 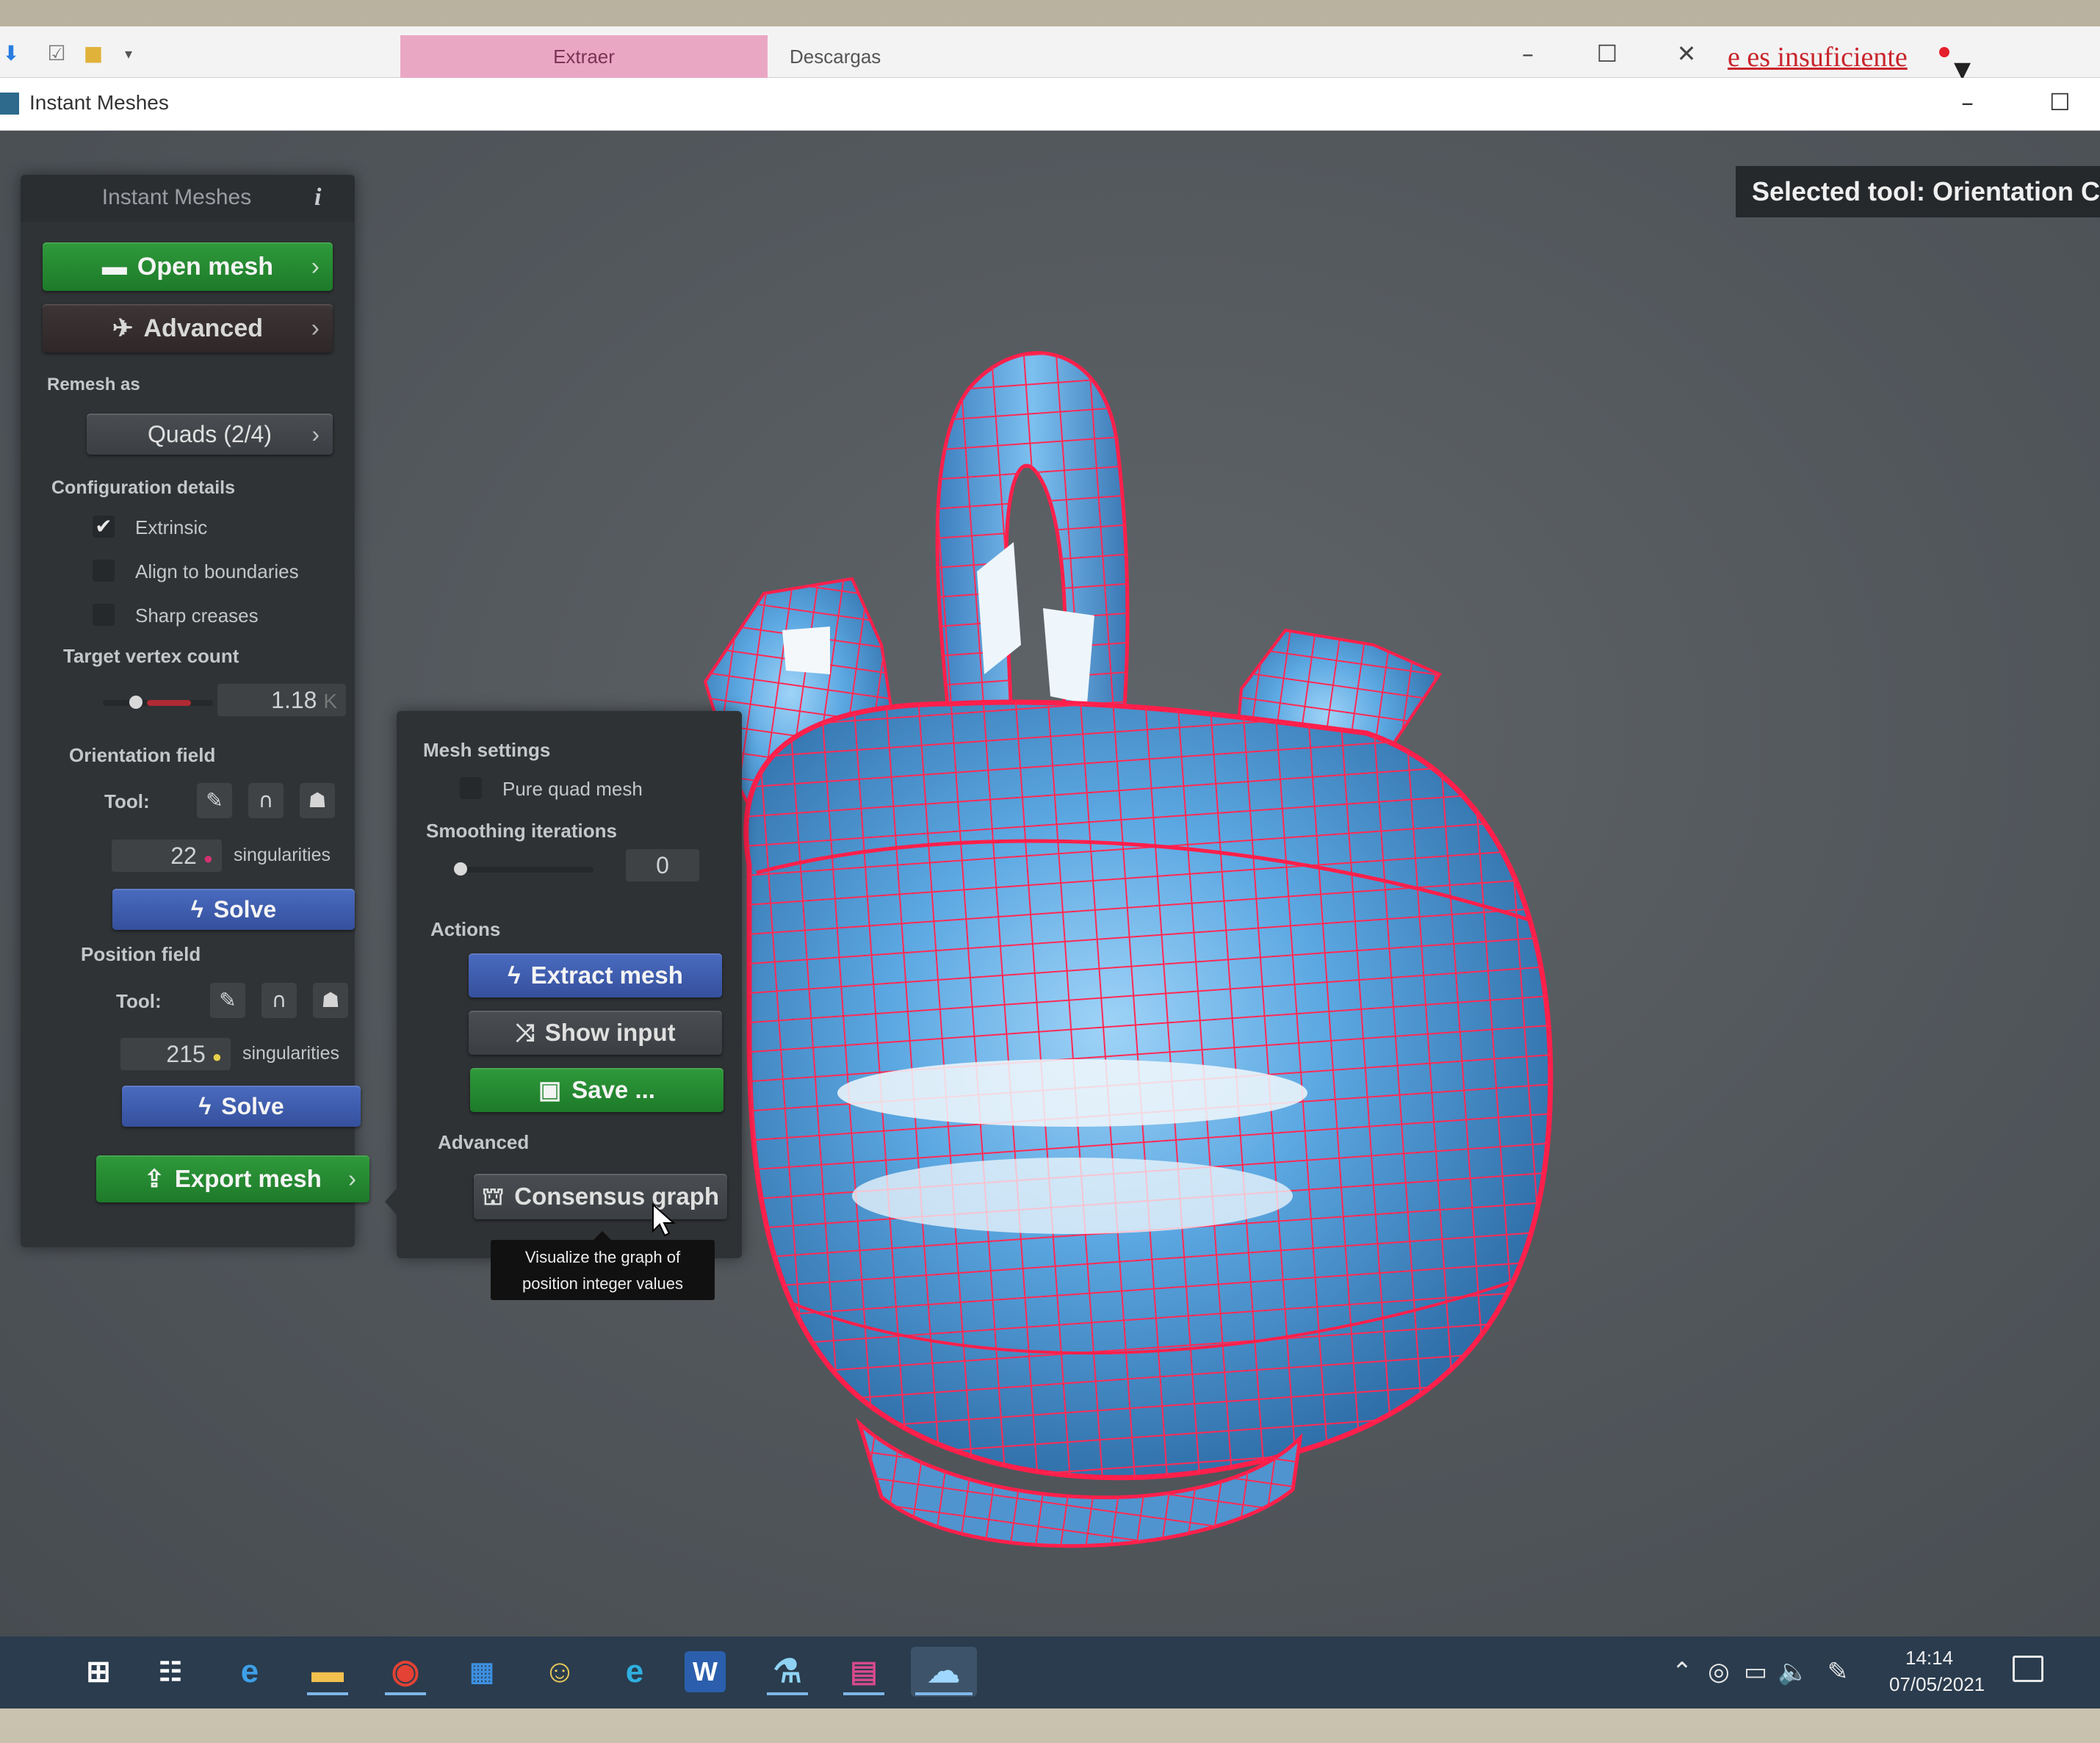 What do you see at coordinates (944, 1672) in the screenshot?
I see `instant-meshes-taskbar-icon: ☁` at bounding box center [944, 1672].